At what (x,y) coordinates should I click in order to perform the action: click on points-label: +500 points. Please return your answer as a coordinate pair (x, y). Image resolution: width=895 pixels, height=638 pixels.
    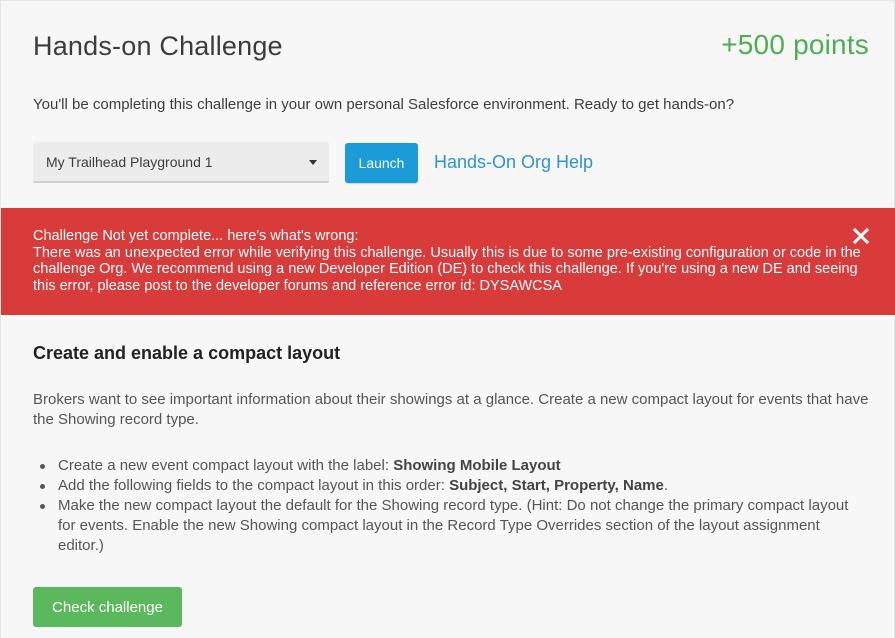
    Looking at the image, I should click on (795, 44).